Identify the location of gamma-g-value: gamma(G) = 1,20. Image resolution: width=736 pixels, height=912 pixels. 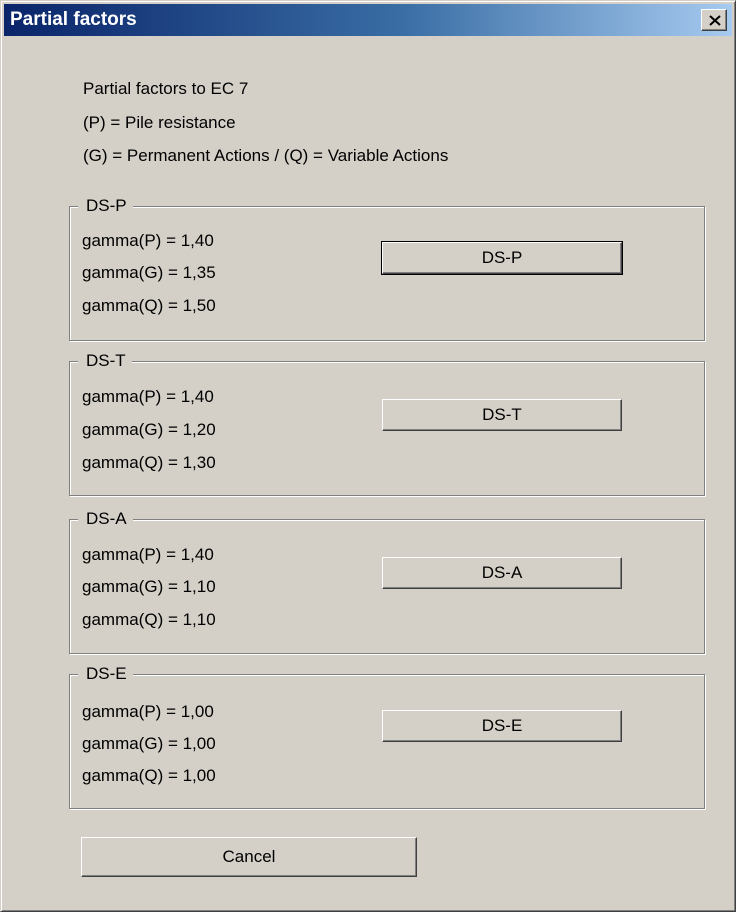
(149, 429).